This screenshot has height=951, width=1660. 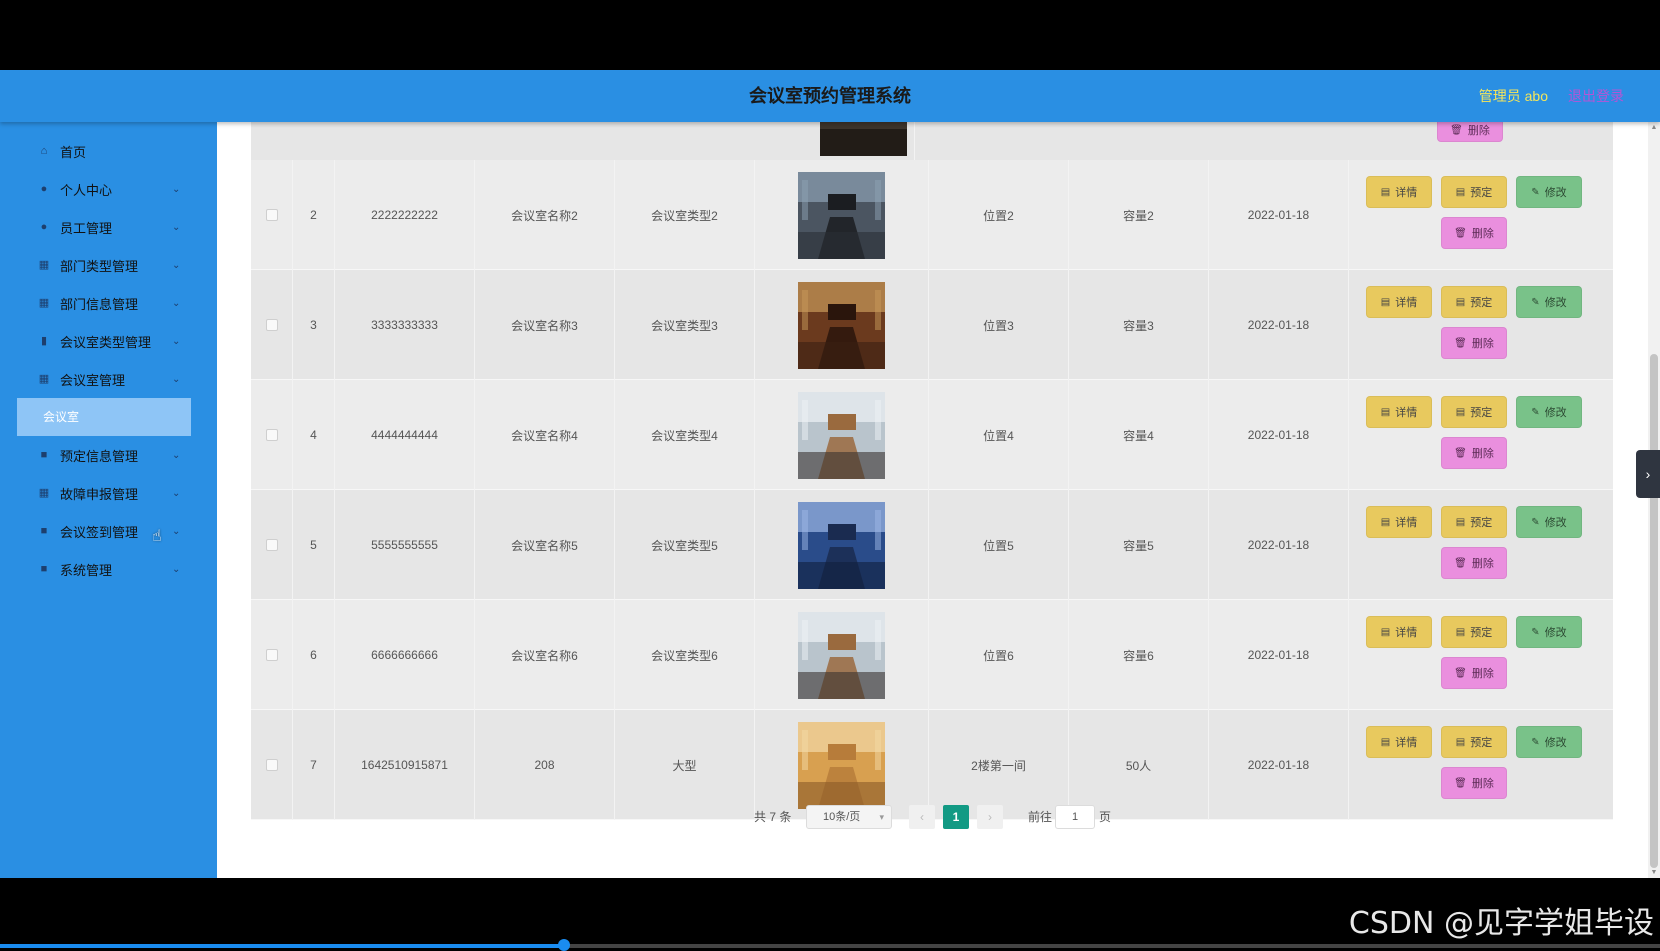 What do you see at coordinates (544, 325) in the screenshot?
I see `cell-name: 会议室名称3` at bounding box center [544, 325].